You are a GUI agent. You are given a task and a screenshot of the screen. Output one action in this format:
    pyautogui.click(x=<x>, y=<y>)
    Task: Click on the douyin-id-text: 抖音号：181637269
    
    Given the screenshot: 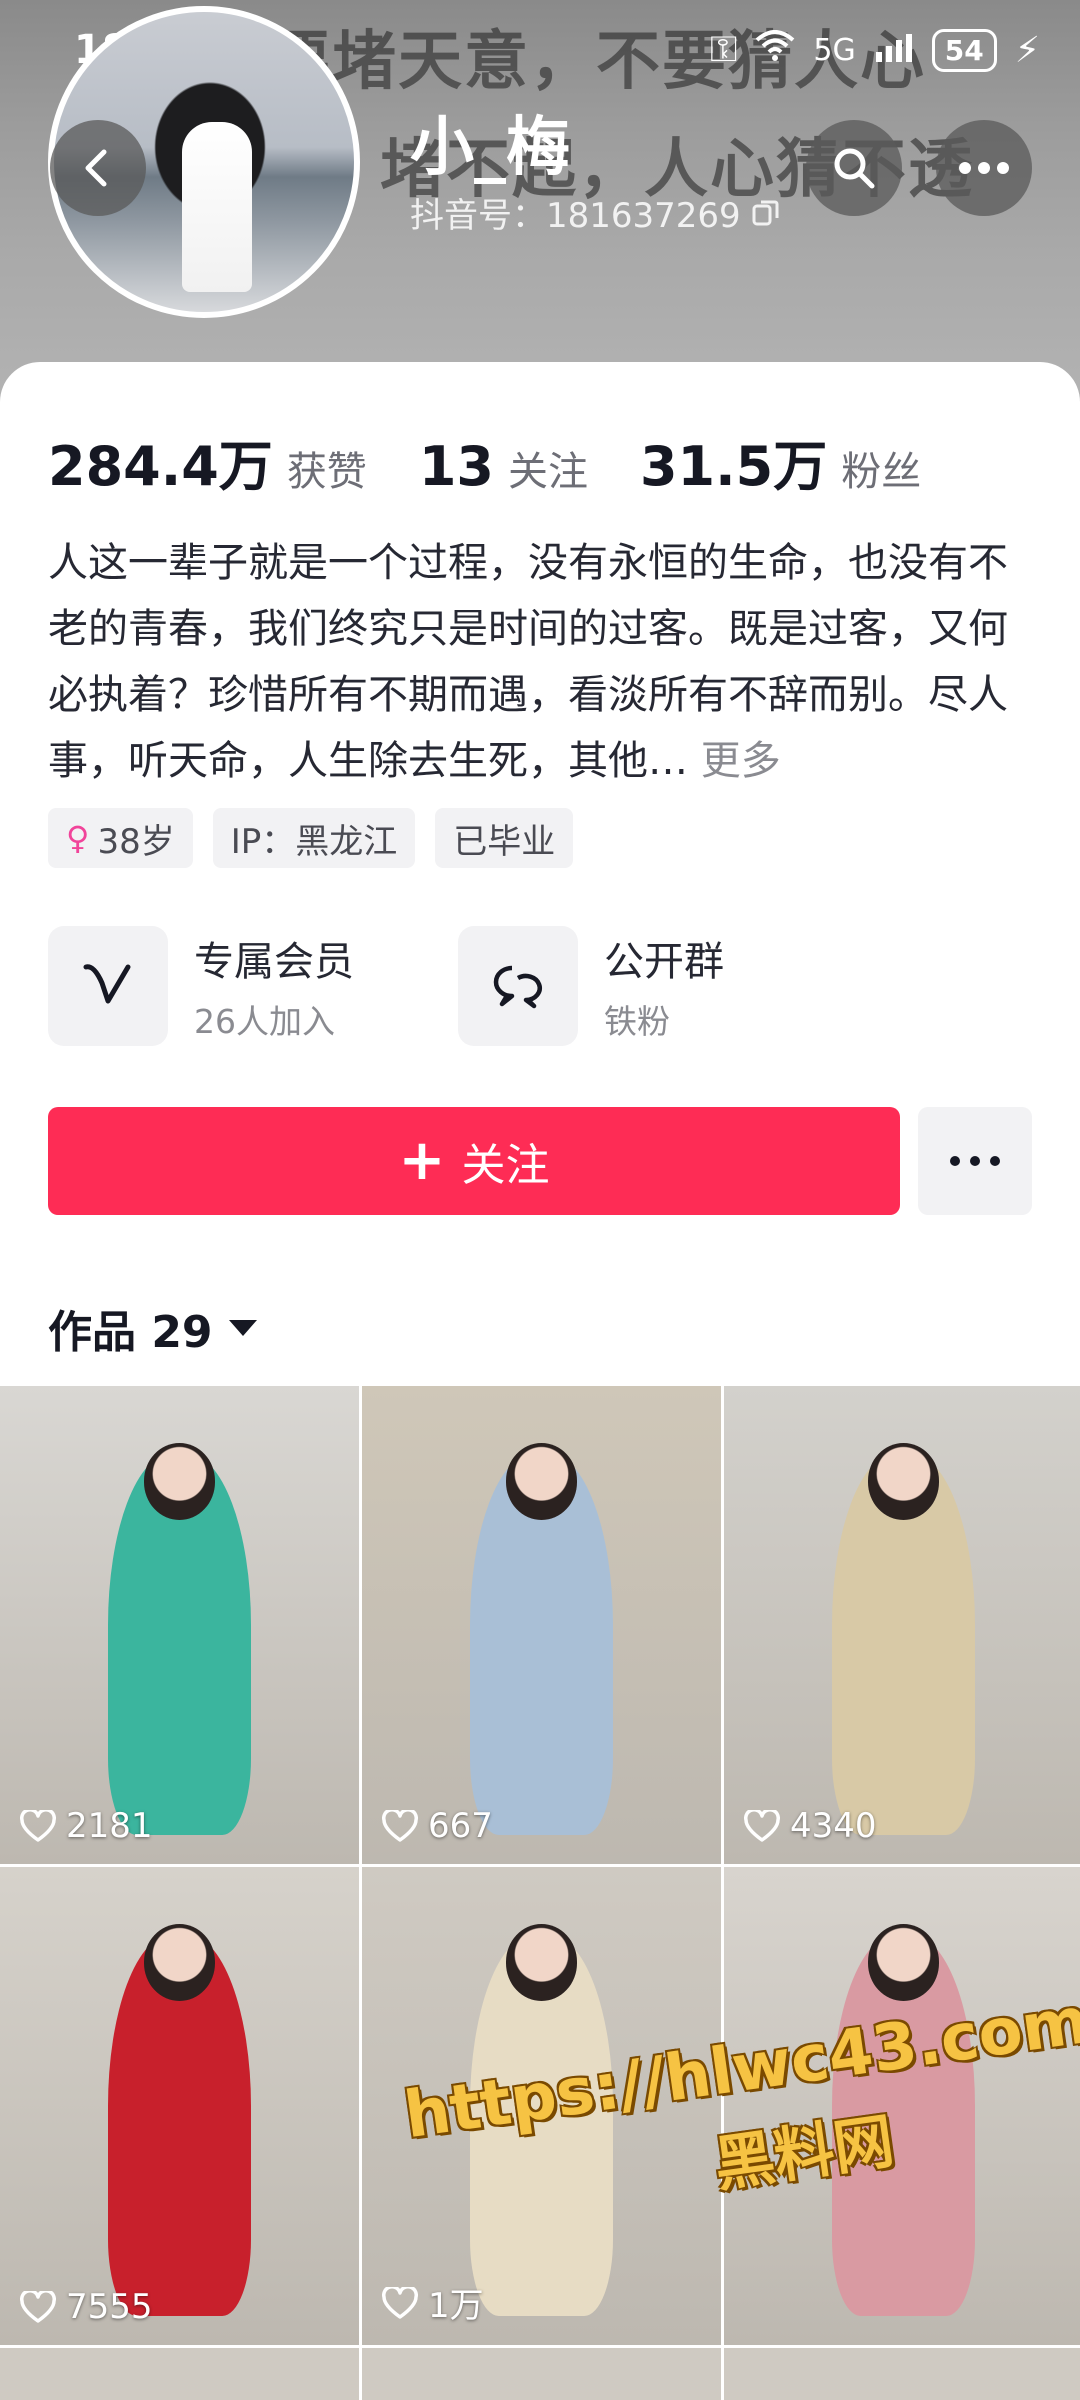 What is the action you would take?
    pyautogui.click(x=575, y=216)
    